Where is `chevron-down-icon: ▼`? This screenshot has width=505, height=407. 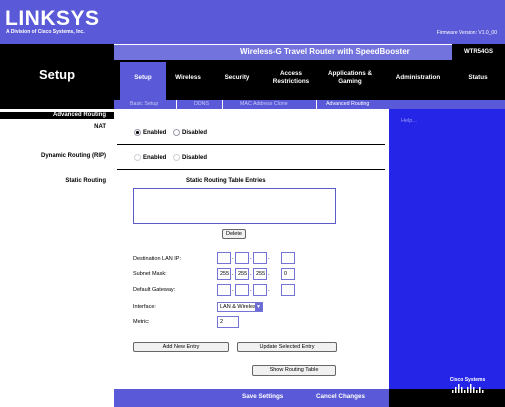 chevron-down-icon: ▼ is located at coordinates (258, 307).